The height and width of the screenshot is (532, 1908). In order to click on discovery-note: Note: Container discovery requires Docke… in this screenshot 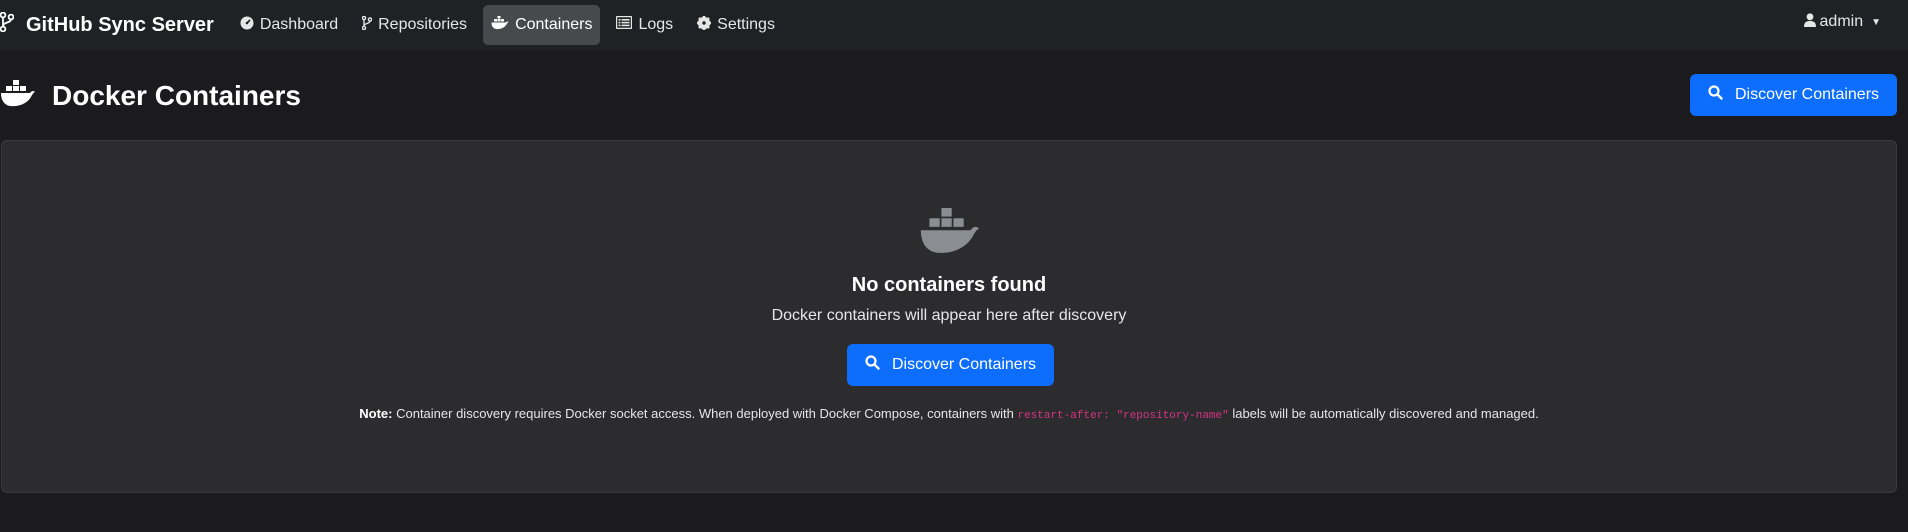, I will do `click(949, 414)`.